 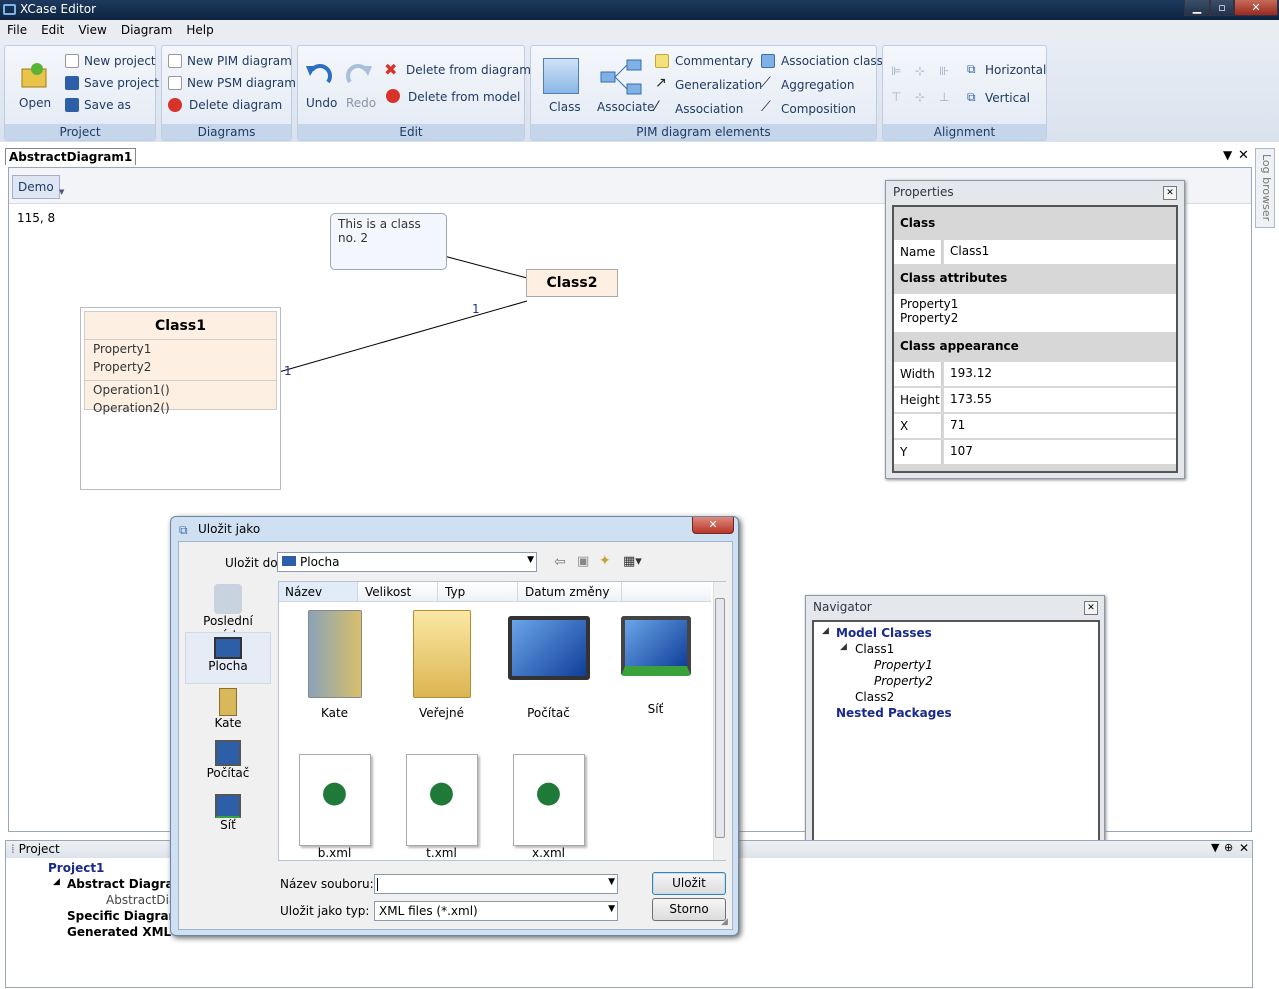 I want to click on tree-generated-xml: Generated XML, so click(x=119, y=932).